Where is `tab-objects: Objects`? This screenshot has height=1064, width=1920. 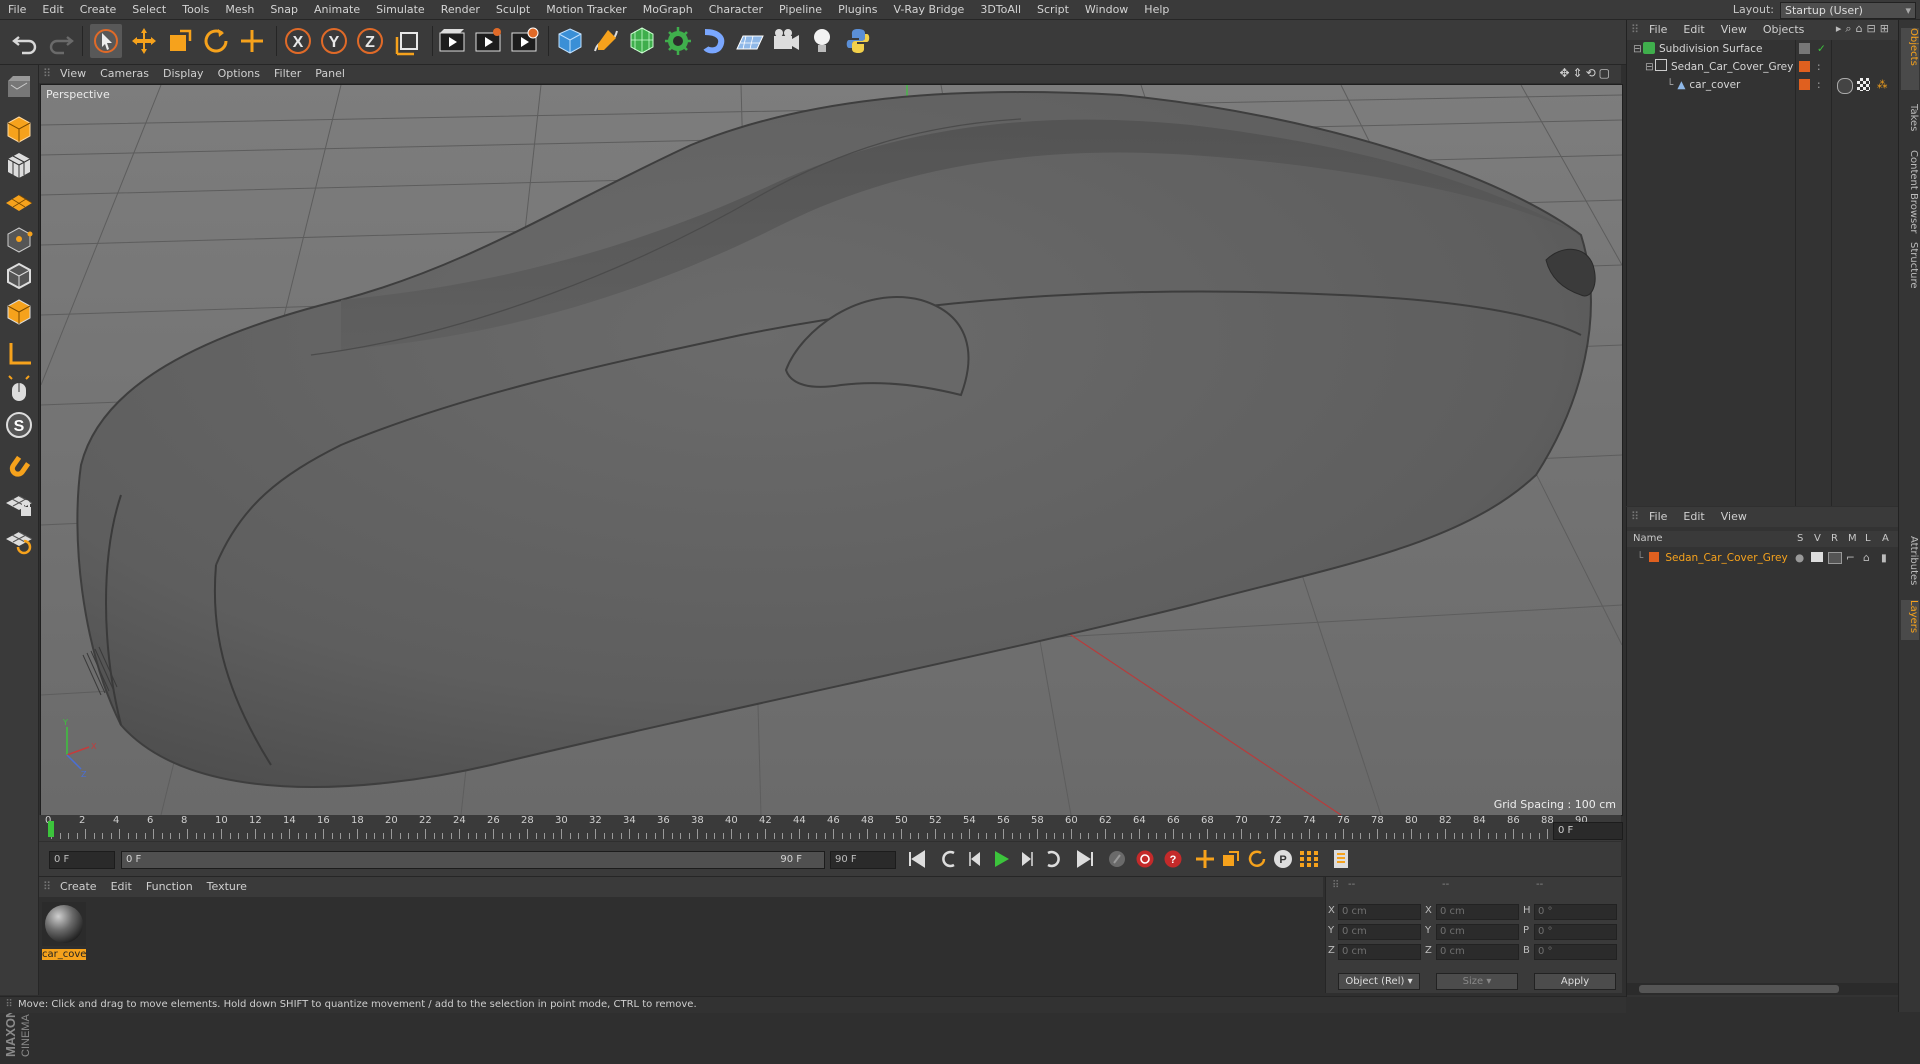
tab-objects: Objects is located at coordinates (1910, 59).